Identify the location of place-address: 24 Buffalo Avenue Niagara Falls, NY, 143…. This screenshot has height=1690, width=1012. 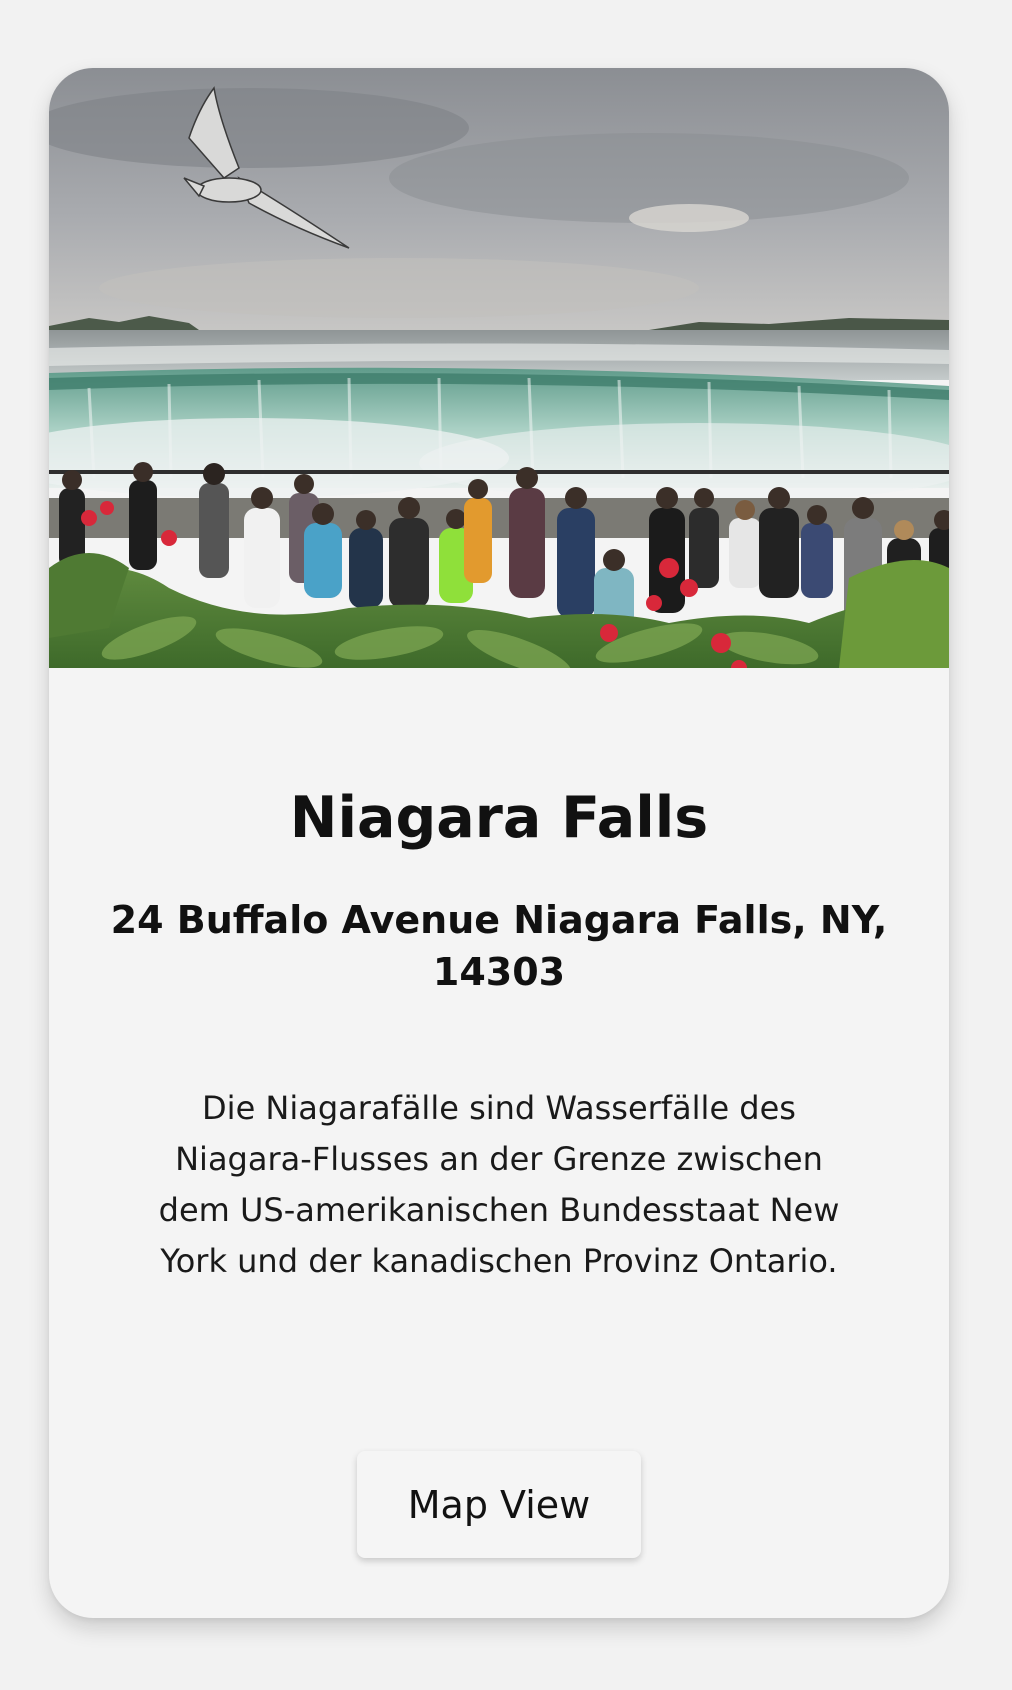
(499, 946).